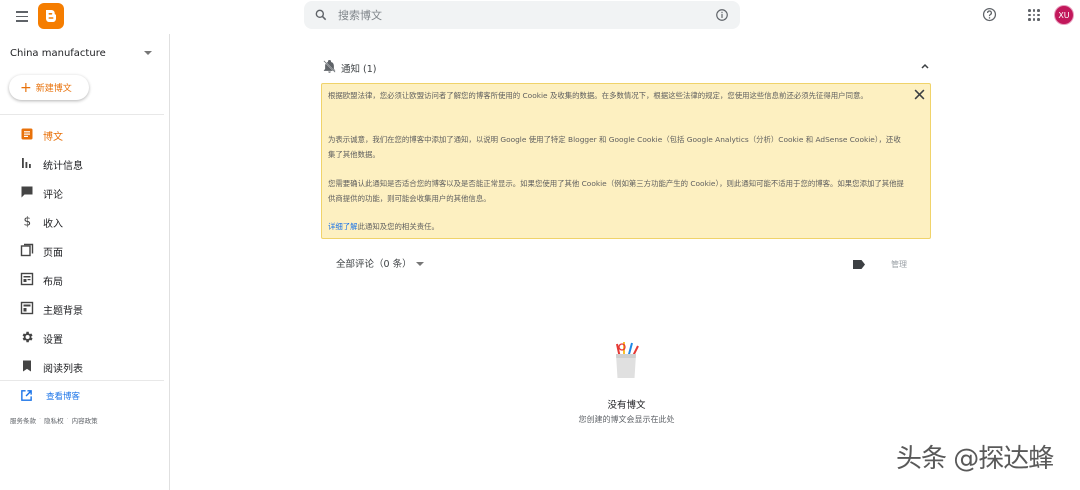  What do you see at coordinates (53, 89) in the screenshot?
I see `new-post-label: 新建博文` at bounding box center [53, 89].